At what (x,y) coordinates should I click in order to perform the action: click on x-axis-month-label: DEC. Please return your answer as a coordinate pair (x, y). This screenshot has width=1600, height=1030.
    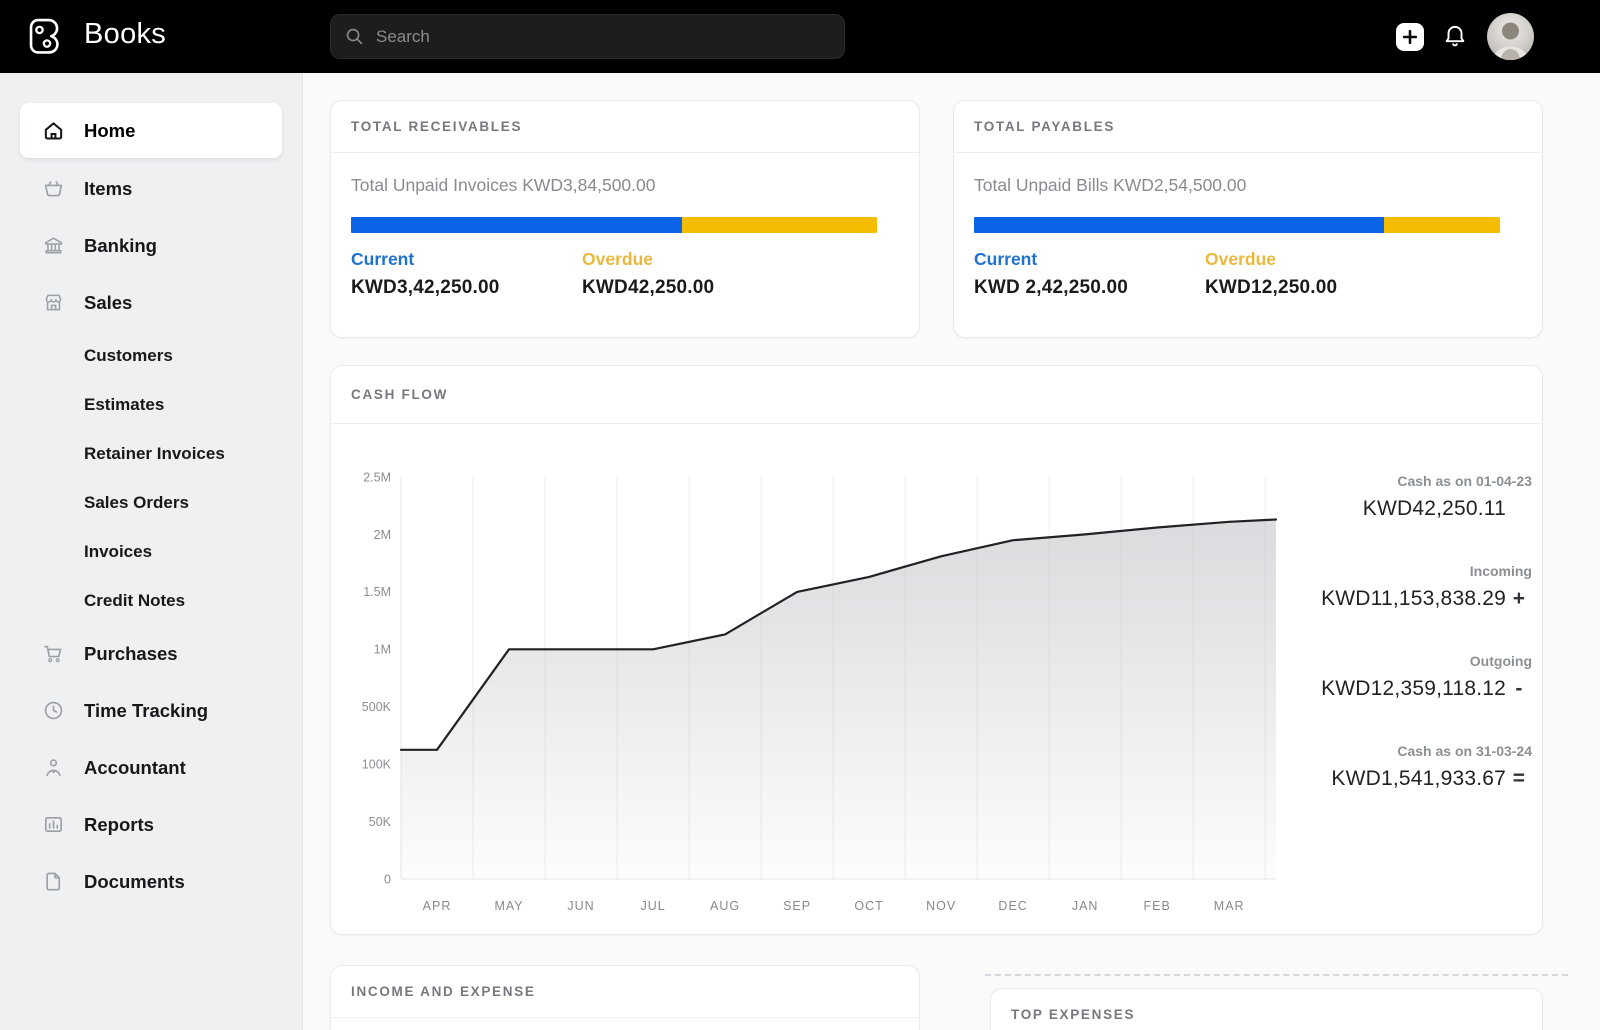
    Looking at the image, I should click on (1012, 906).